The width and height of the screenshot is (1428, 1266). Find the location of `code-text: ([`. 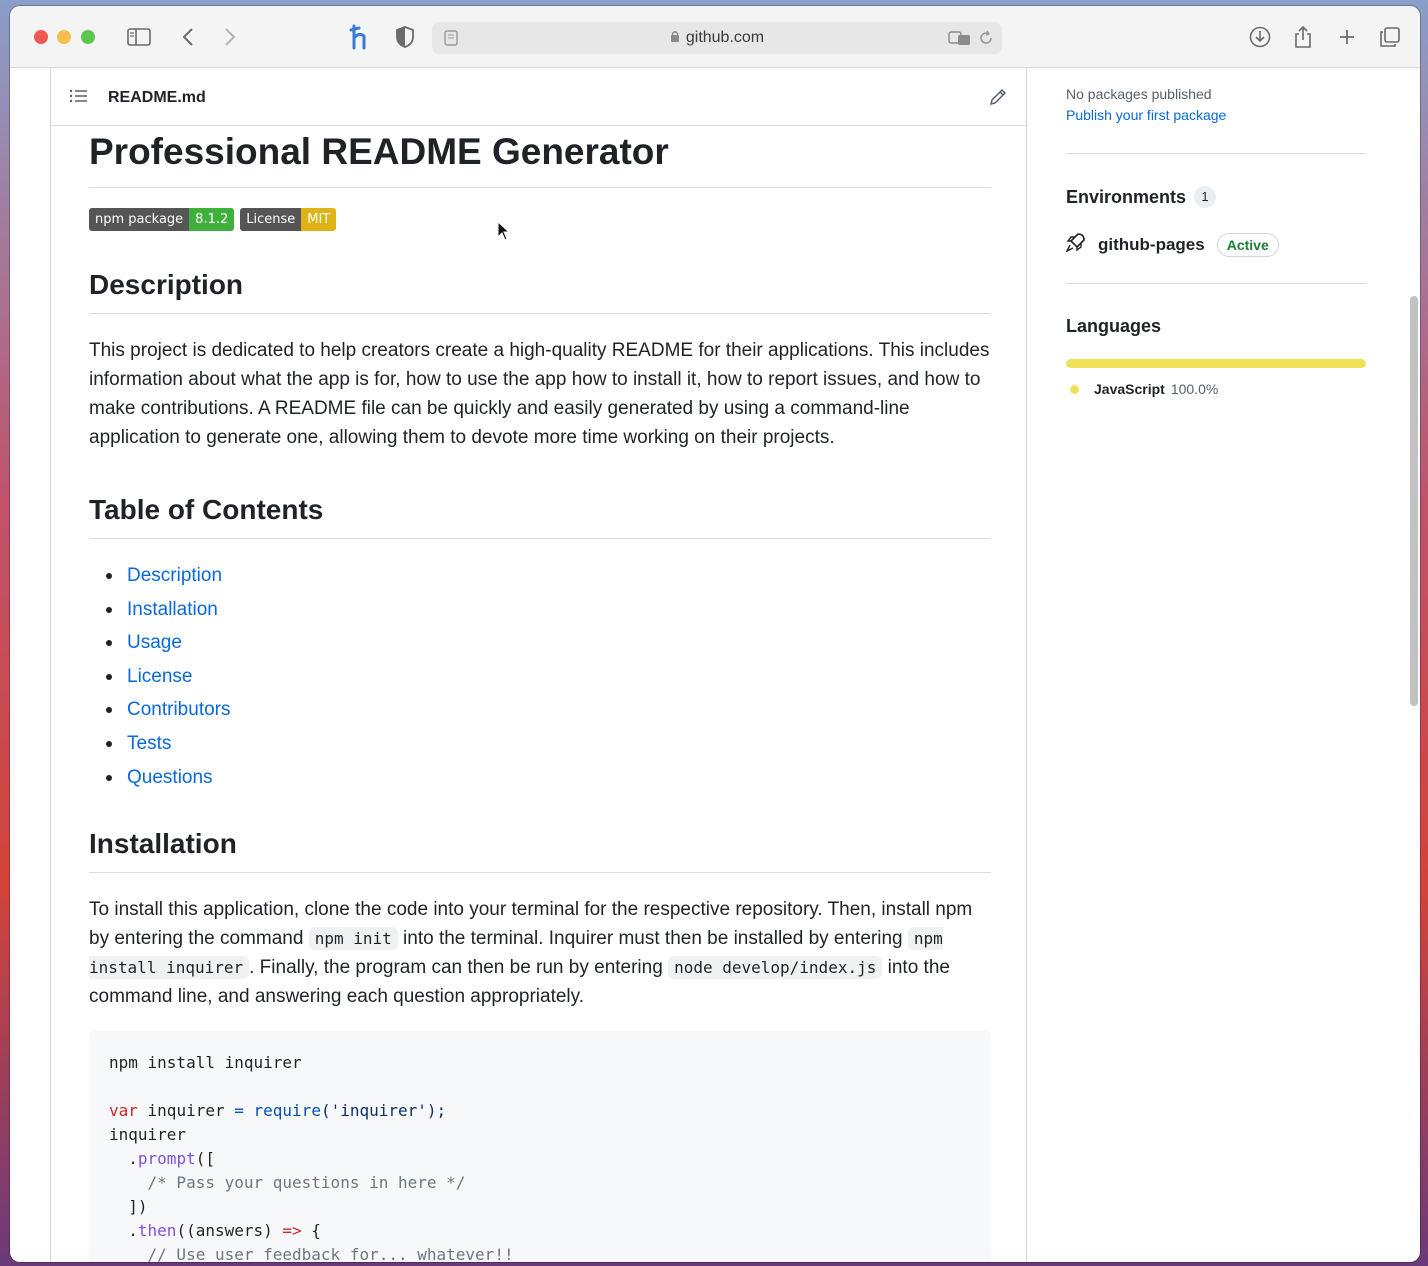

code-text: ([ is located at coordinates (205, 1159).